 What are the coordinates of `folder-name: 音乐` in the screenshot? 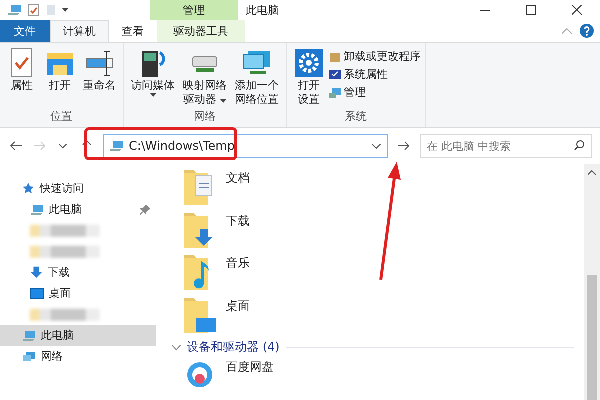 It's located at (238, 262).